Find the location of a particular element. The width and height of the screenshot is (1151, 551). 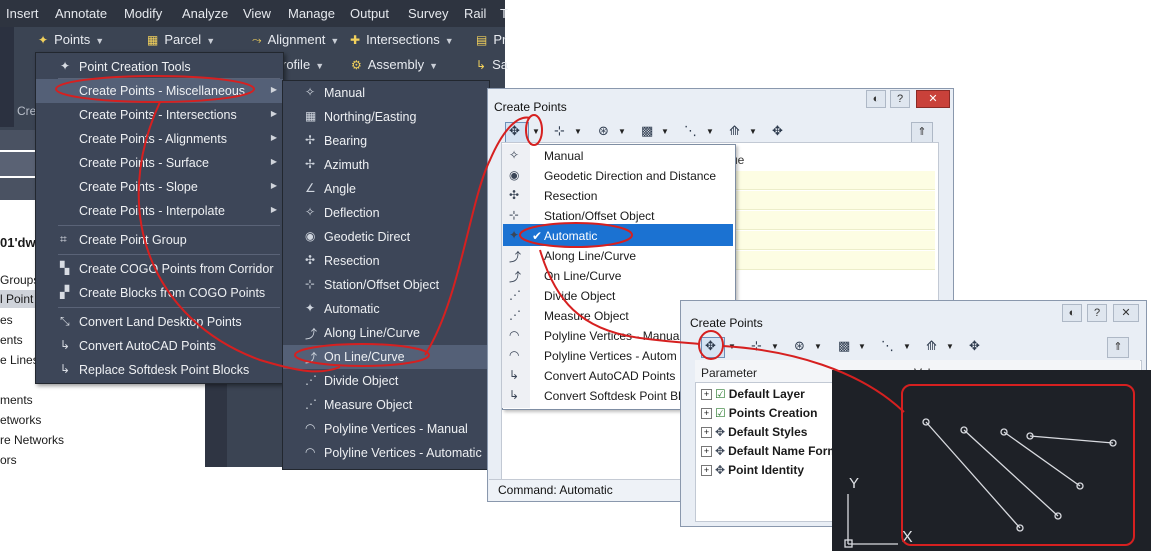

highlight-ellipse-automatic is located at coordinates (576, 235).